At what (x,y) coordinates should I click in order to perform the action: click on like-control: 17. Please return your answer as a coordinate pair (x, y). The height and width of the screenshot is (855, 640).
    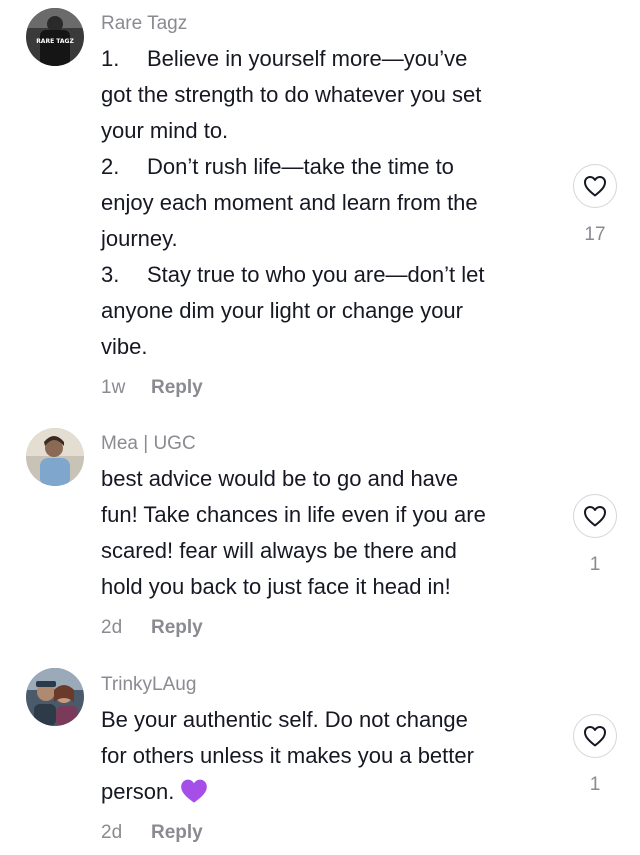
    Looking at the image, I should click on (595, 205).